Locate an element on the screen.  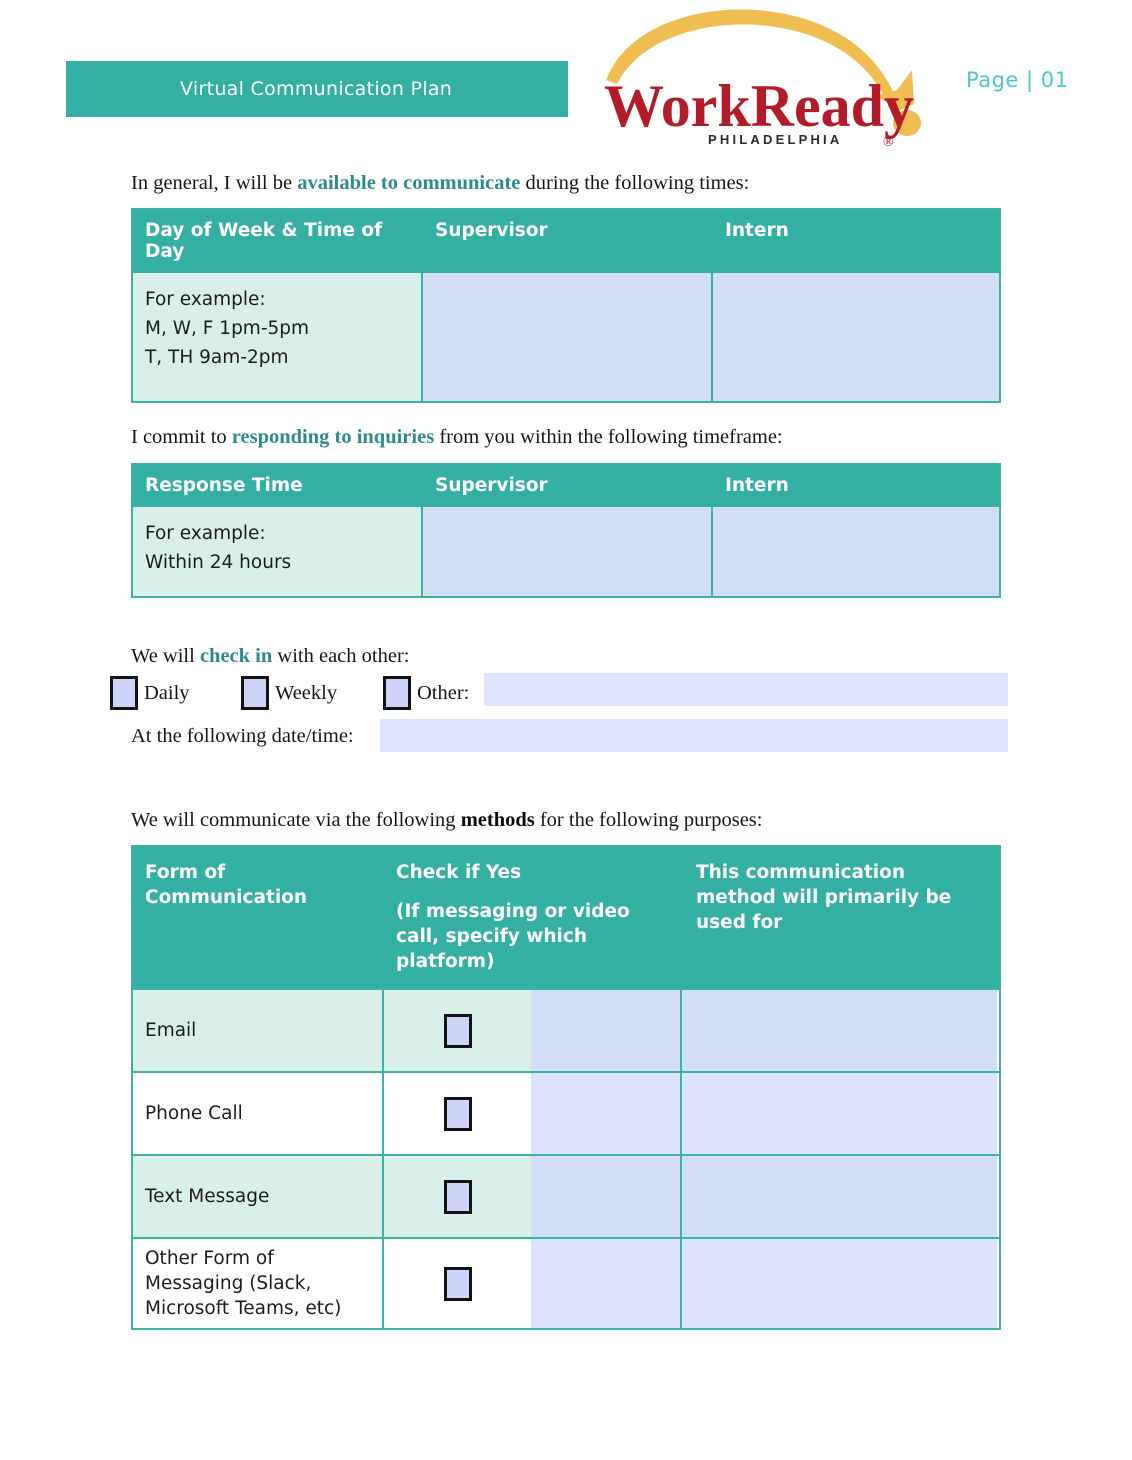
workready-philadelphia-logo: WorkReady PHILADELPHIA ® is located at coordinates (770, 78).